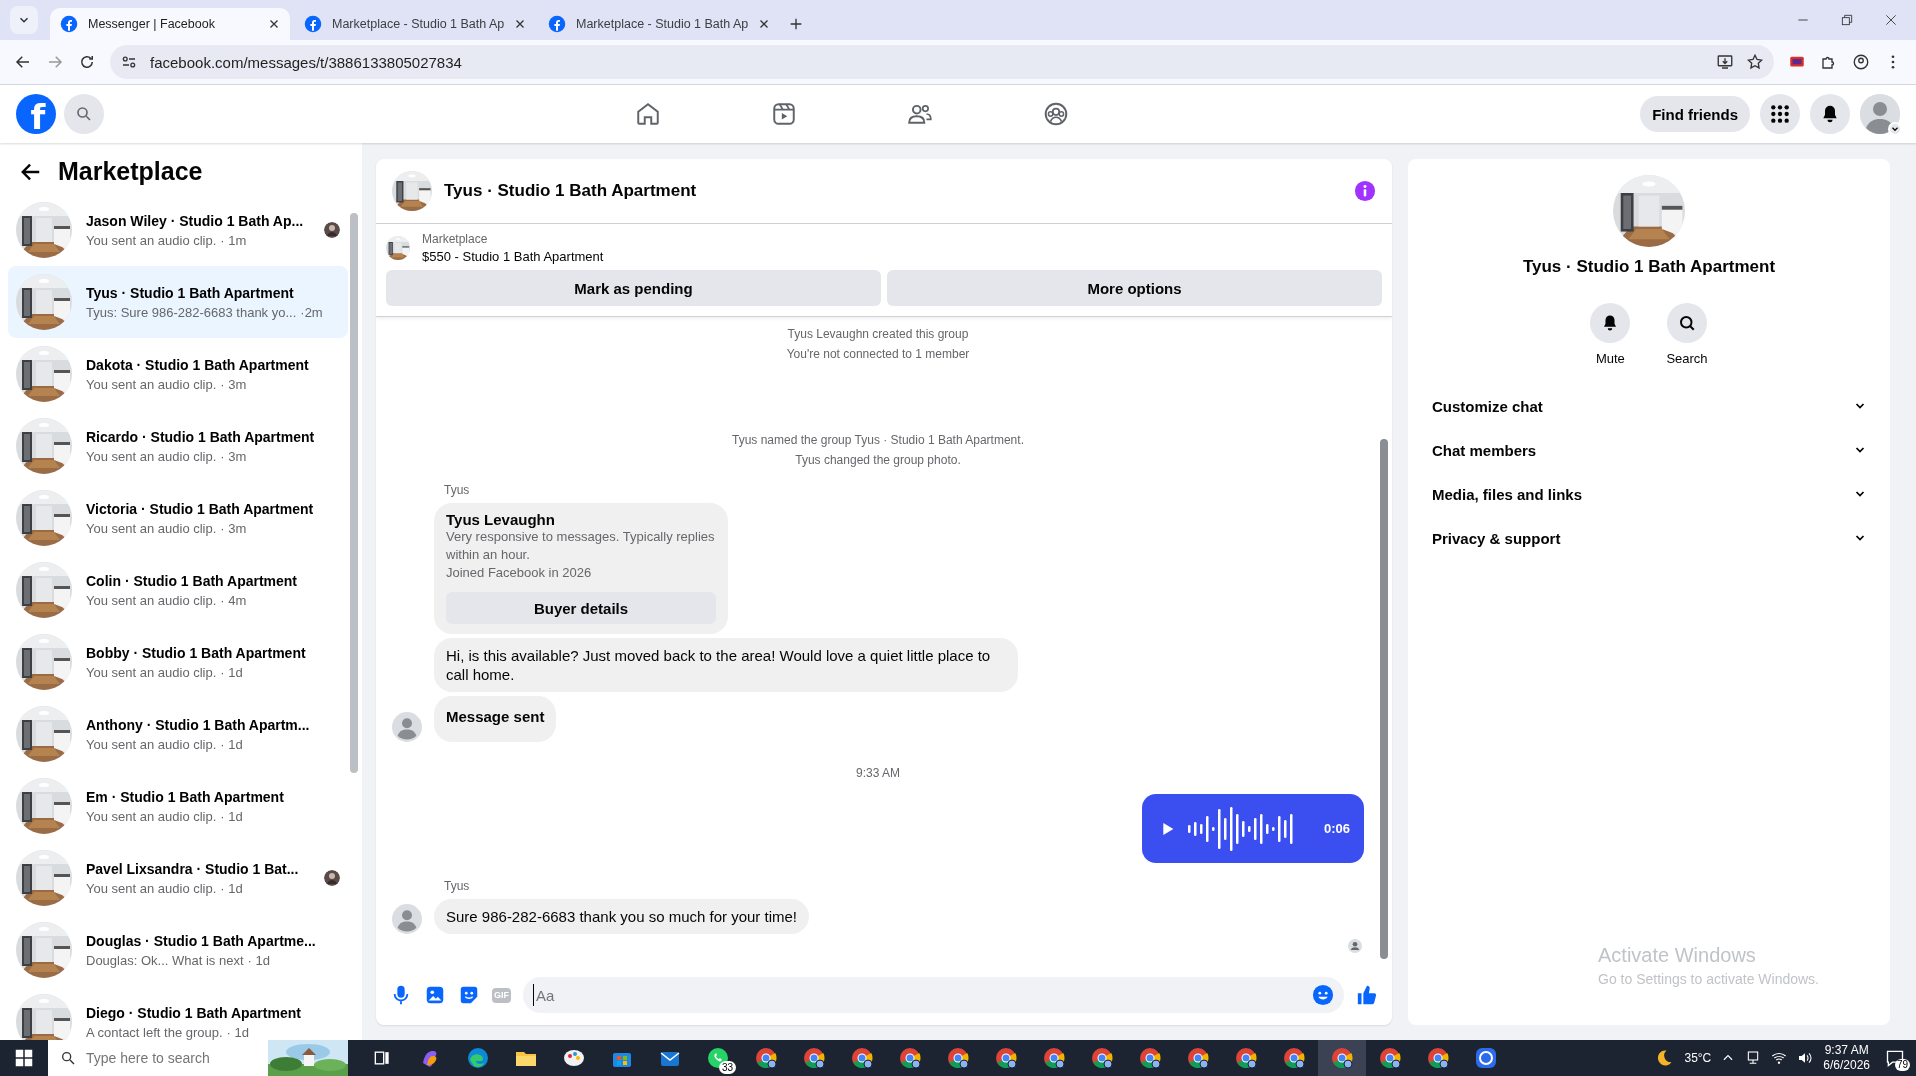 The image size is (1916, 1076). What do you see at coordinates (1846, 1050) in the screenshot?
I see `clock-time: 9:37 AM` at bounding box center [1846, 1050].